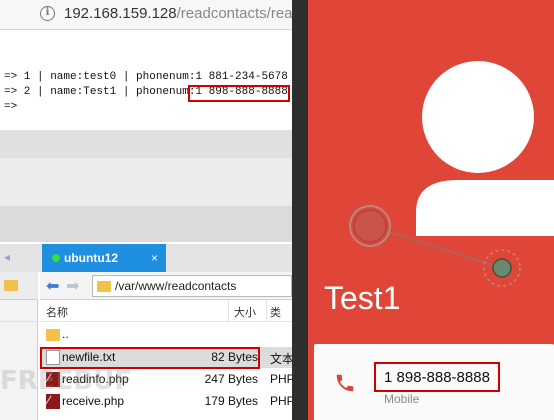 This screenshot has width=554, height=420. Describe the element at coordinates (231, 401) in the screenshot. I see `file-size: 179 Bytes` at that location.